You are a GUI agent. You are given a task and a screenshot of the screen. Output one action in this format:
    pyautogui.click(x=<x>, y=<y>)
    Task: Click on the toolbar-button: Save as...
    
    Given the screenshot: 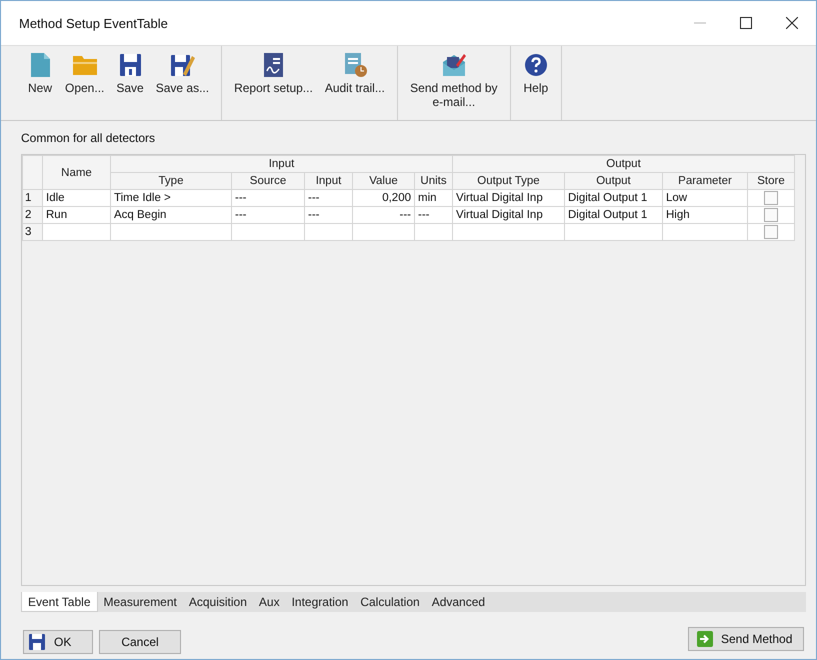 What is the action you would take?
    pyautogui.click(x=183, y=74)
    